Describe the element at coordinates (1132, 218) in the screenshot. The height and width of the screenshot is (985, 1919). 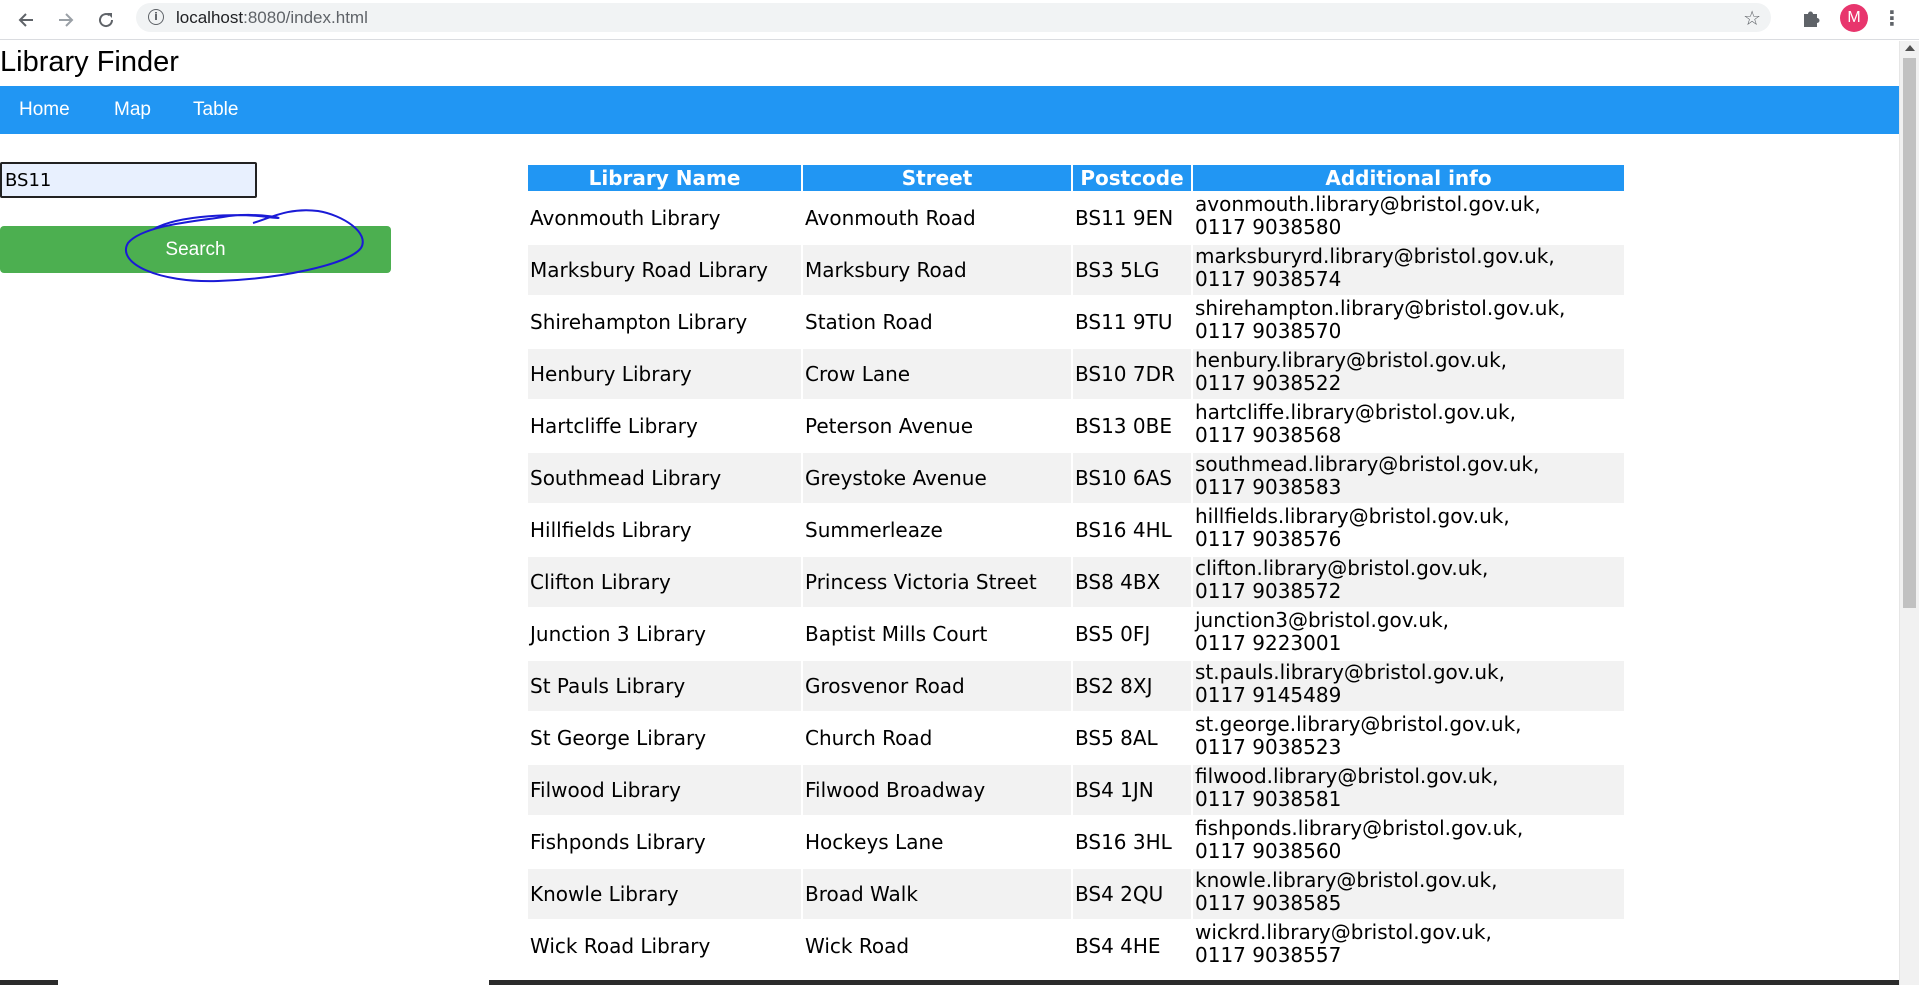
I see `cell-postcode: BS11 9EN` at that location.